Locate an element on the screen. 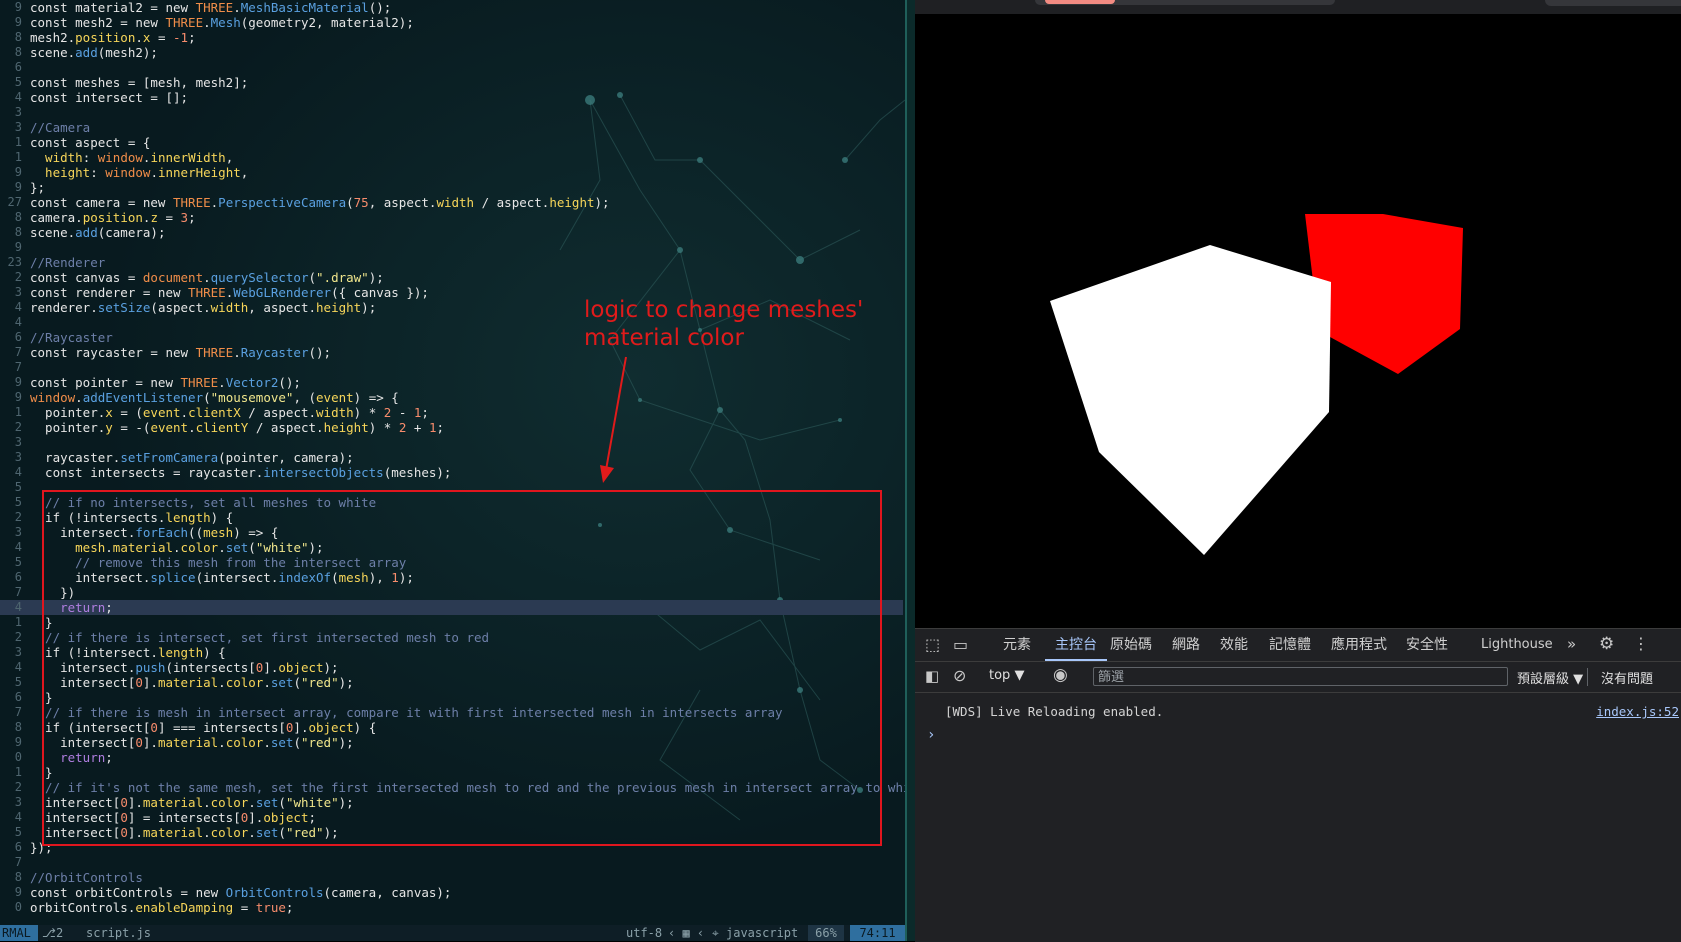 The image size is (1681, 942). eye-icon: ◉ is located at coordinates (1060, 675).